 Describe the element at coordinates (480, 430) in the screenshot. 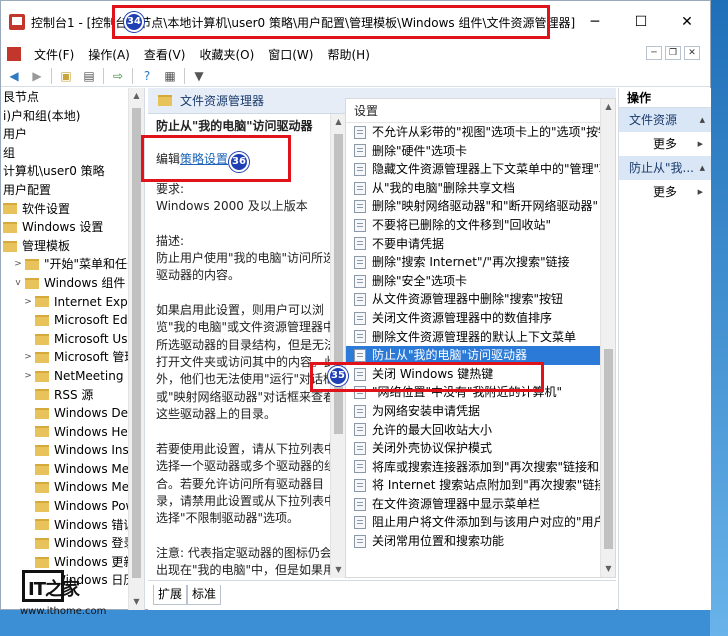

I see `policy-setting-row: 允许的最大回收站大小` at that location.